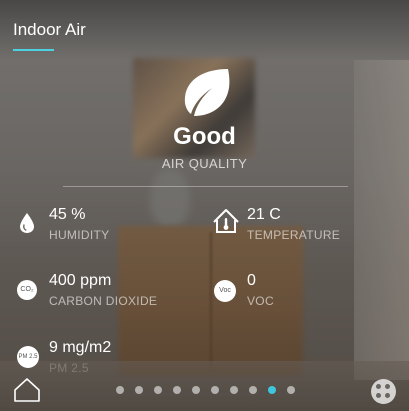 Image resolution: width=409 pixels, height=411 pixels. I want to click on temperature-metric: 21 C TEMPERATURE, so click(293, 223).